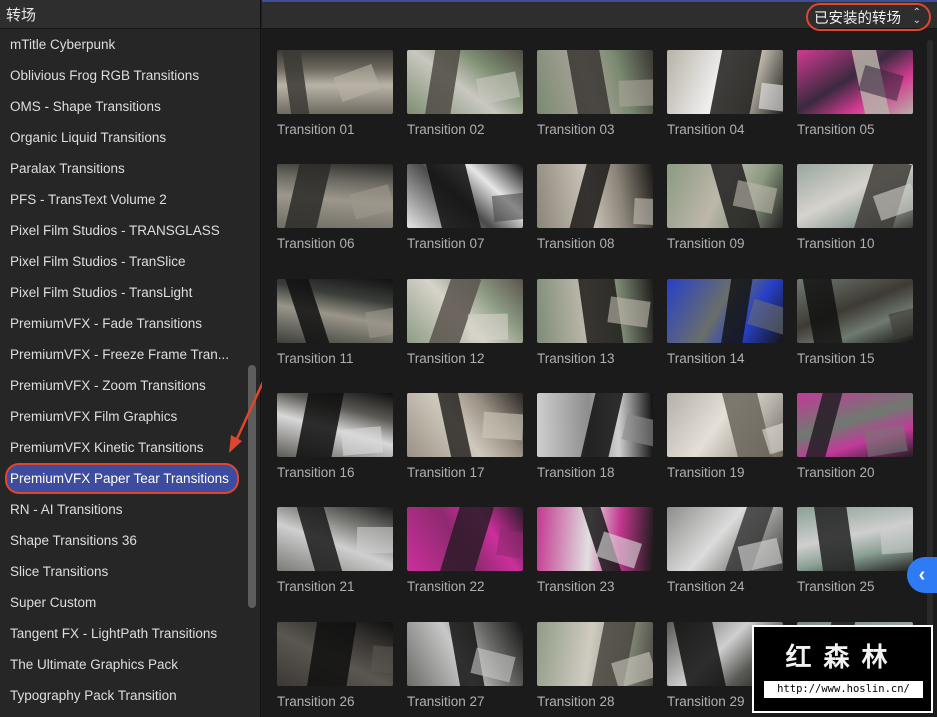  I want to click on transition-tile: Transition 12, so click(465, 322).